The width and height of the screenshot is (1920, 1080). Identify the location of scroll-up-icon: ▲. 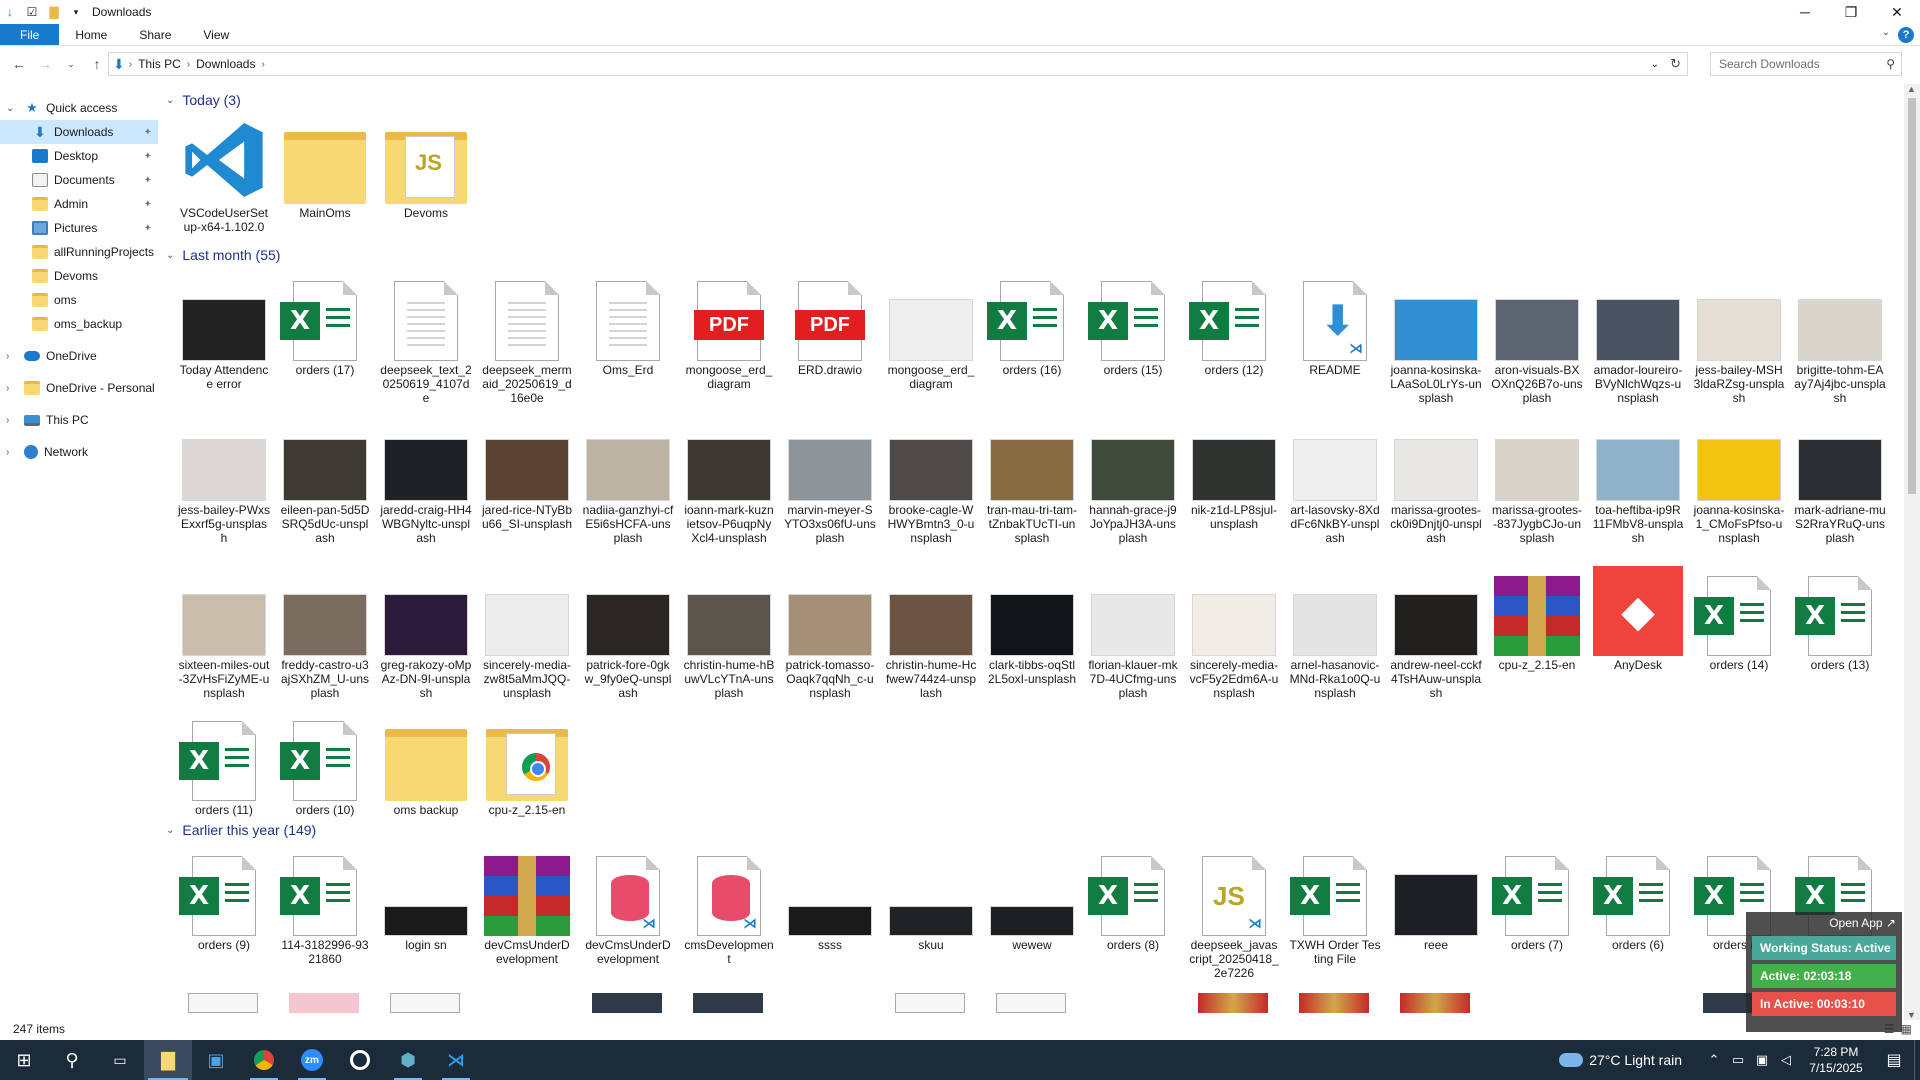
(1911, 89).